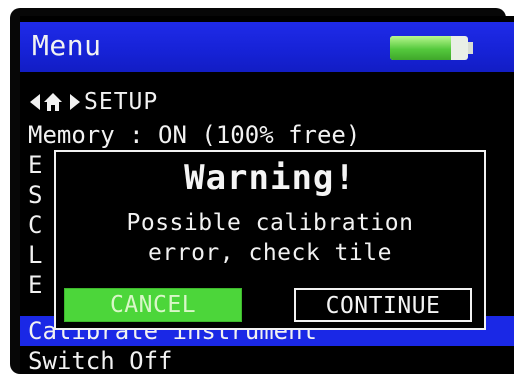  Describe the element at coordinates (153, 305) in the screenshot. I see `cancel-button: CANCEL` at that location.